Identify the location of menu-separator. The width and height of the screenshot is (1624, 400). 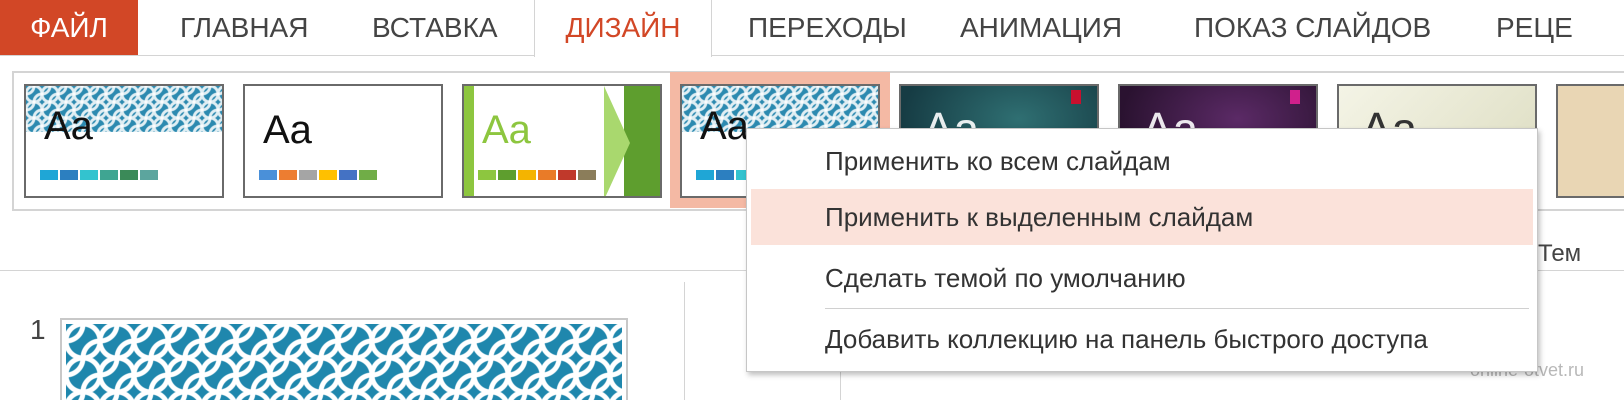
(1177, 308).